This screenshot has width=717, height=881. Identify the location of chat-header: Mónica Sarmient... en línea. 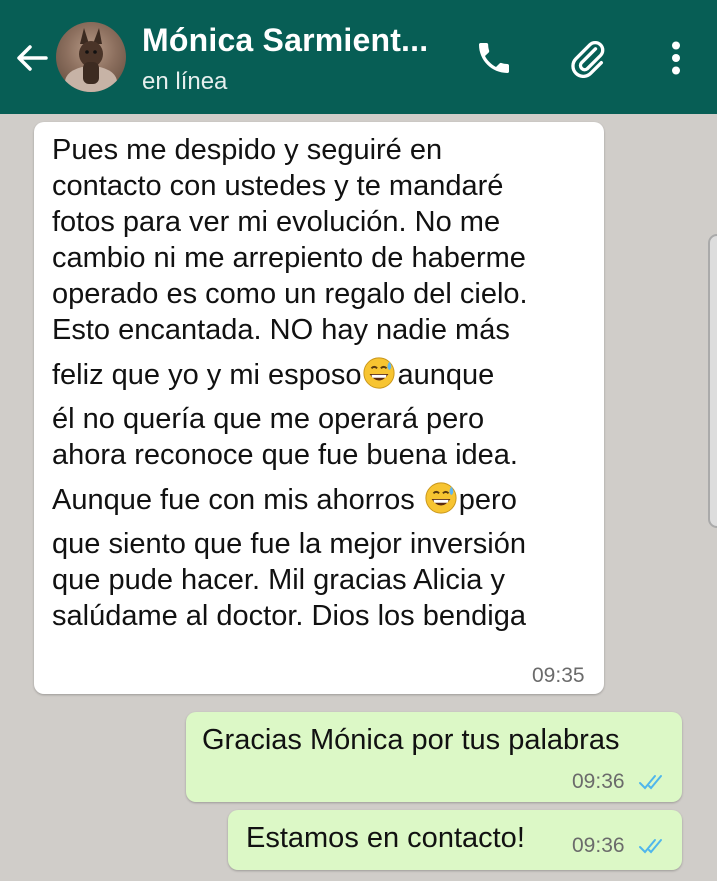
(358, 57).